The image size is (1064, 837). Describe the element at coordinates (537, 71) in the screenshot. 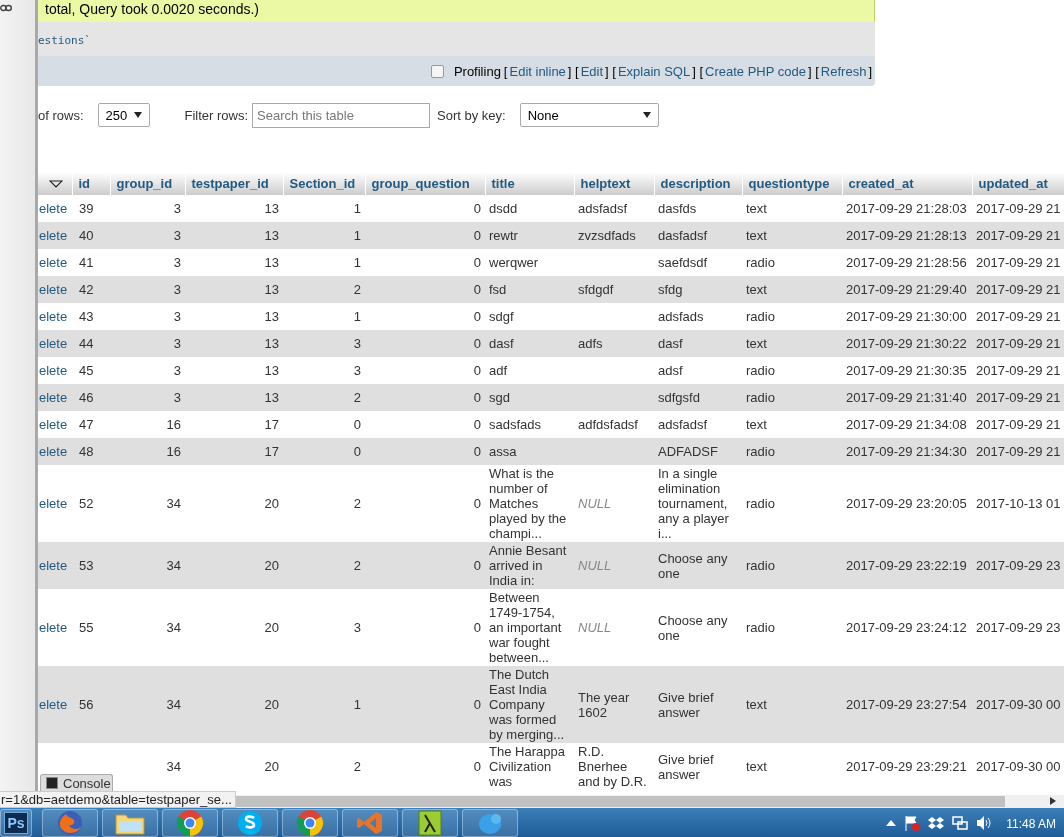

I see `toolbar-link: Edit inline` at that location.